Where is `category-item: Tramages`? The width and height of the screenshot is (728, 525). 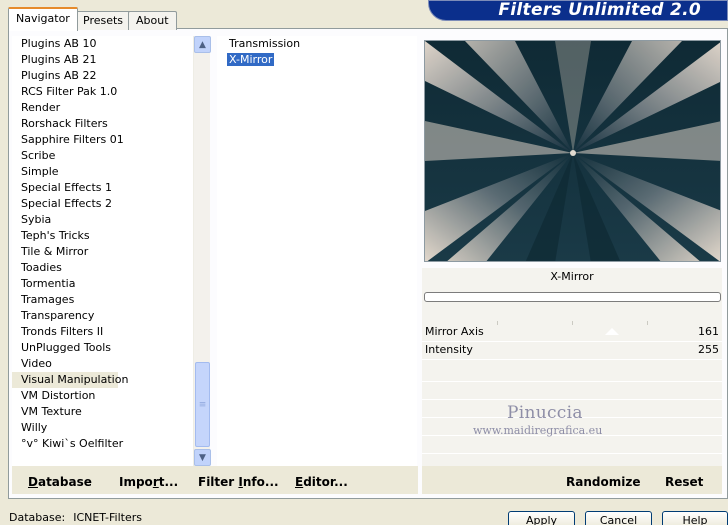
category-item: Tramages is located at coordinates (103, 300).